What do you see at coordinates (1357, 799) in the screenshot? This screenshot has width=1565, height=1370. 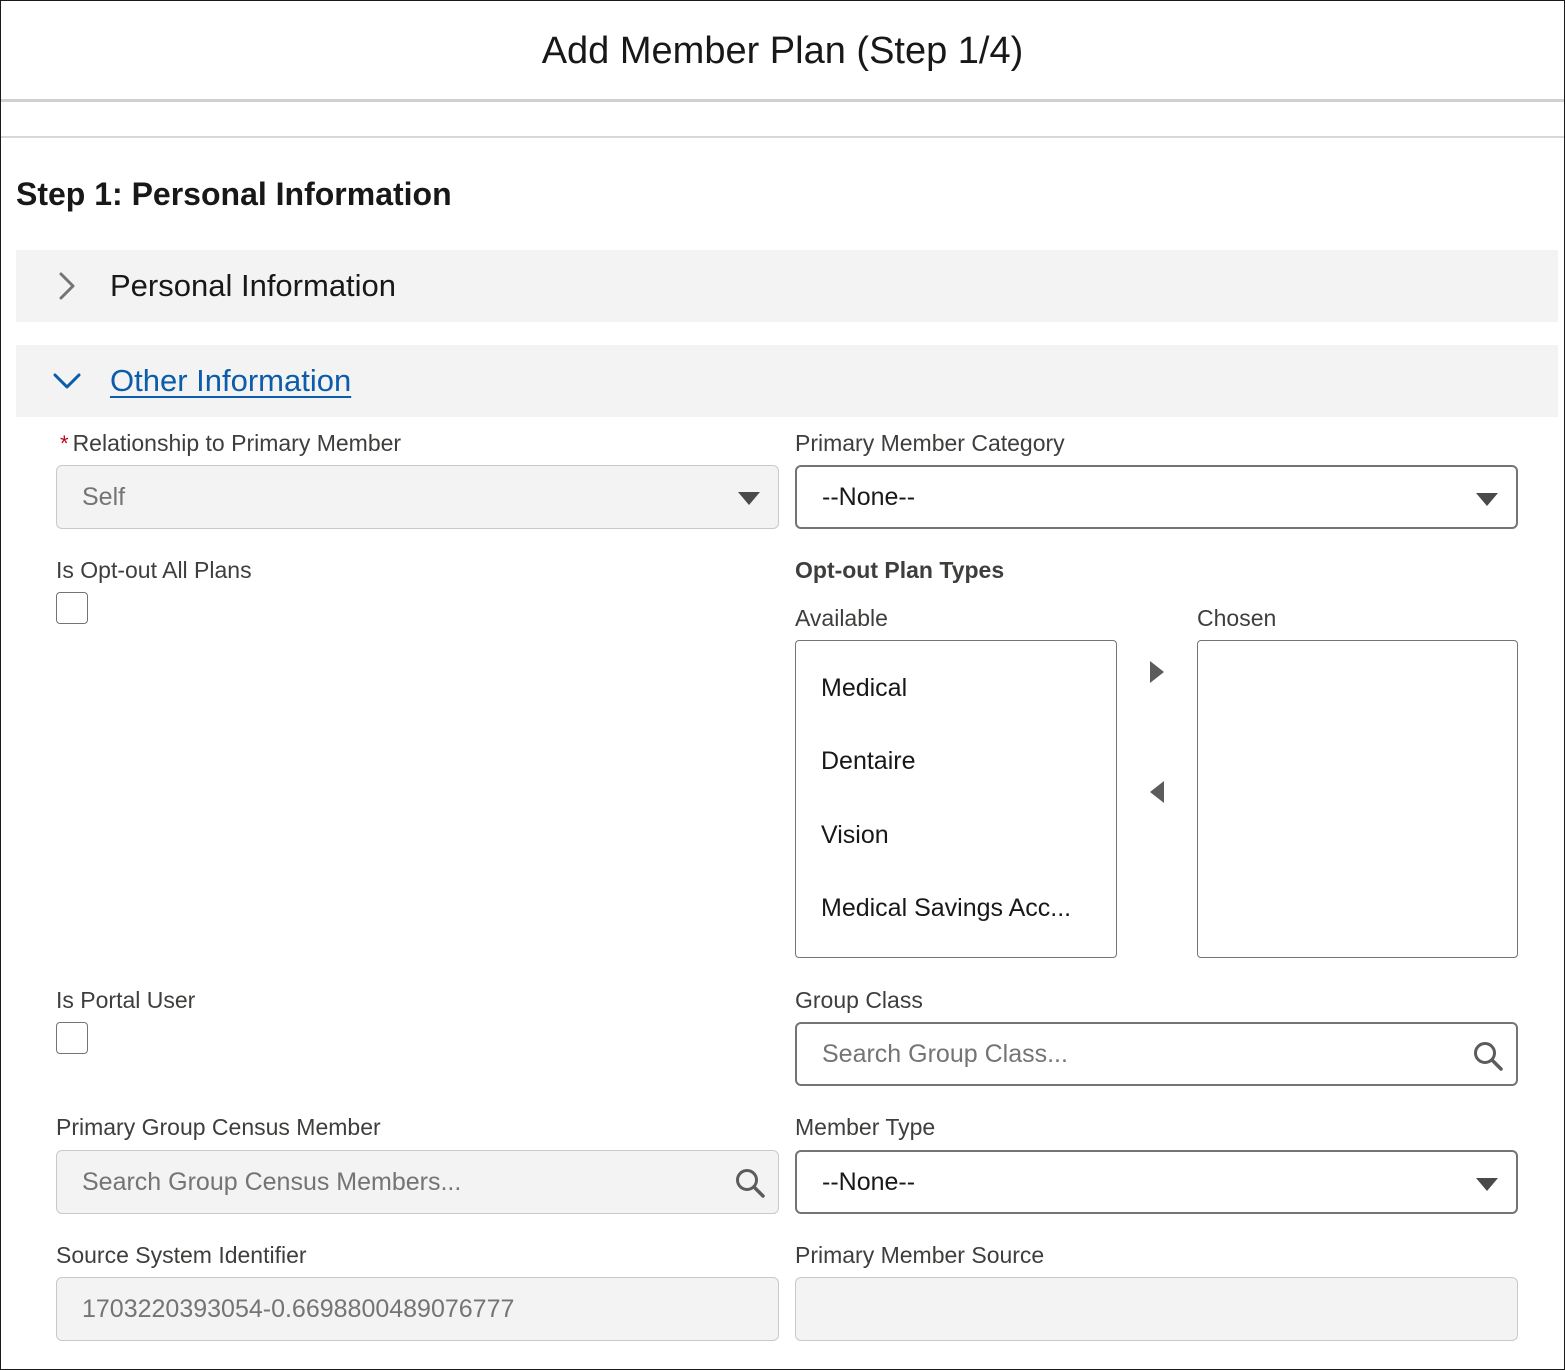 I see `chosen-listbox` at bounding box center [1357, 799].